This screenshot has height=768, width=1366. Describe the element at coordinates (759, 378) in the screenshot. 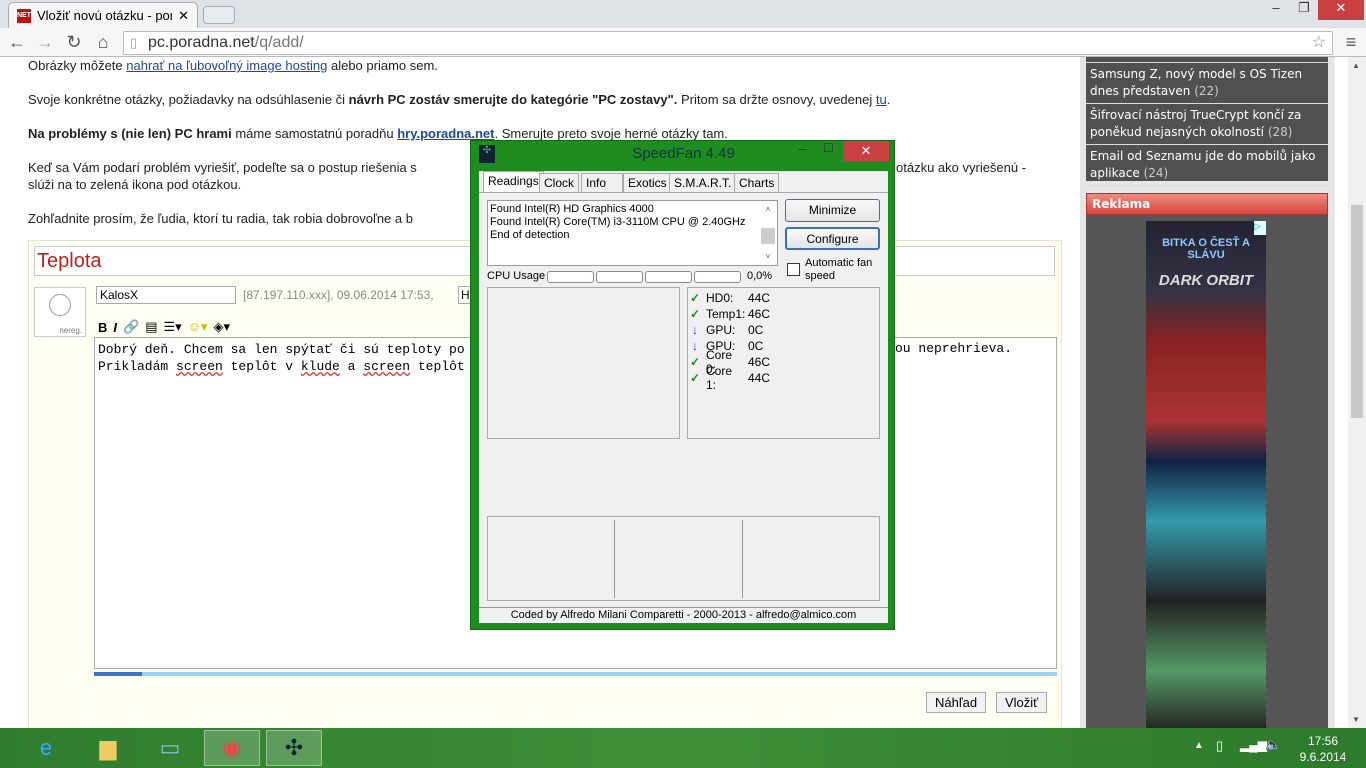

I see `reading-value: 44C` at that location.